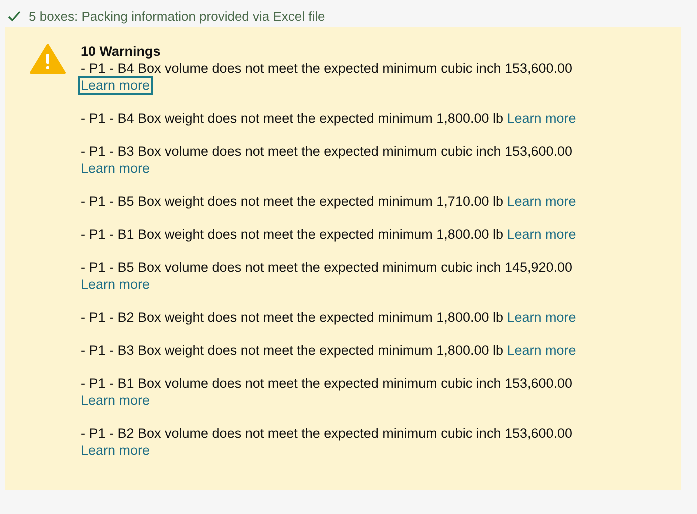 Image resolution: width=697 pixels, height=514 pixels. I want to click on warning-message: - P1 - B3 Box volume does not meet the expected minimum cubic inch 153,600.00 Learn more, so click(346, 160).